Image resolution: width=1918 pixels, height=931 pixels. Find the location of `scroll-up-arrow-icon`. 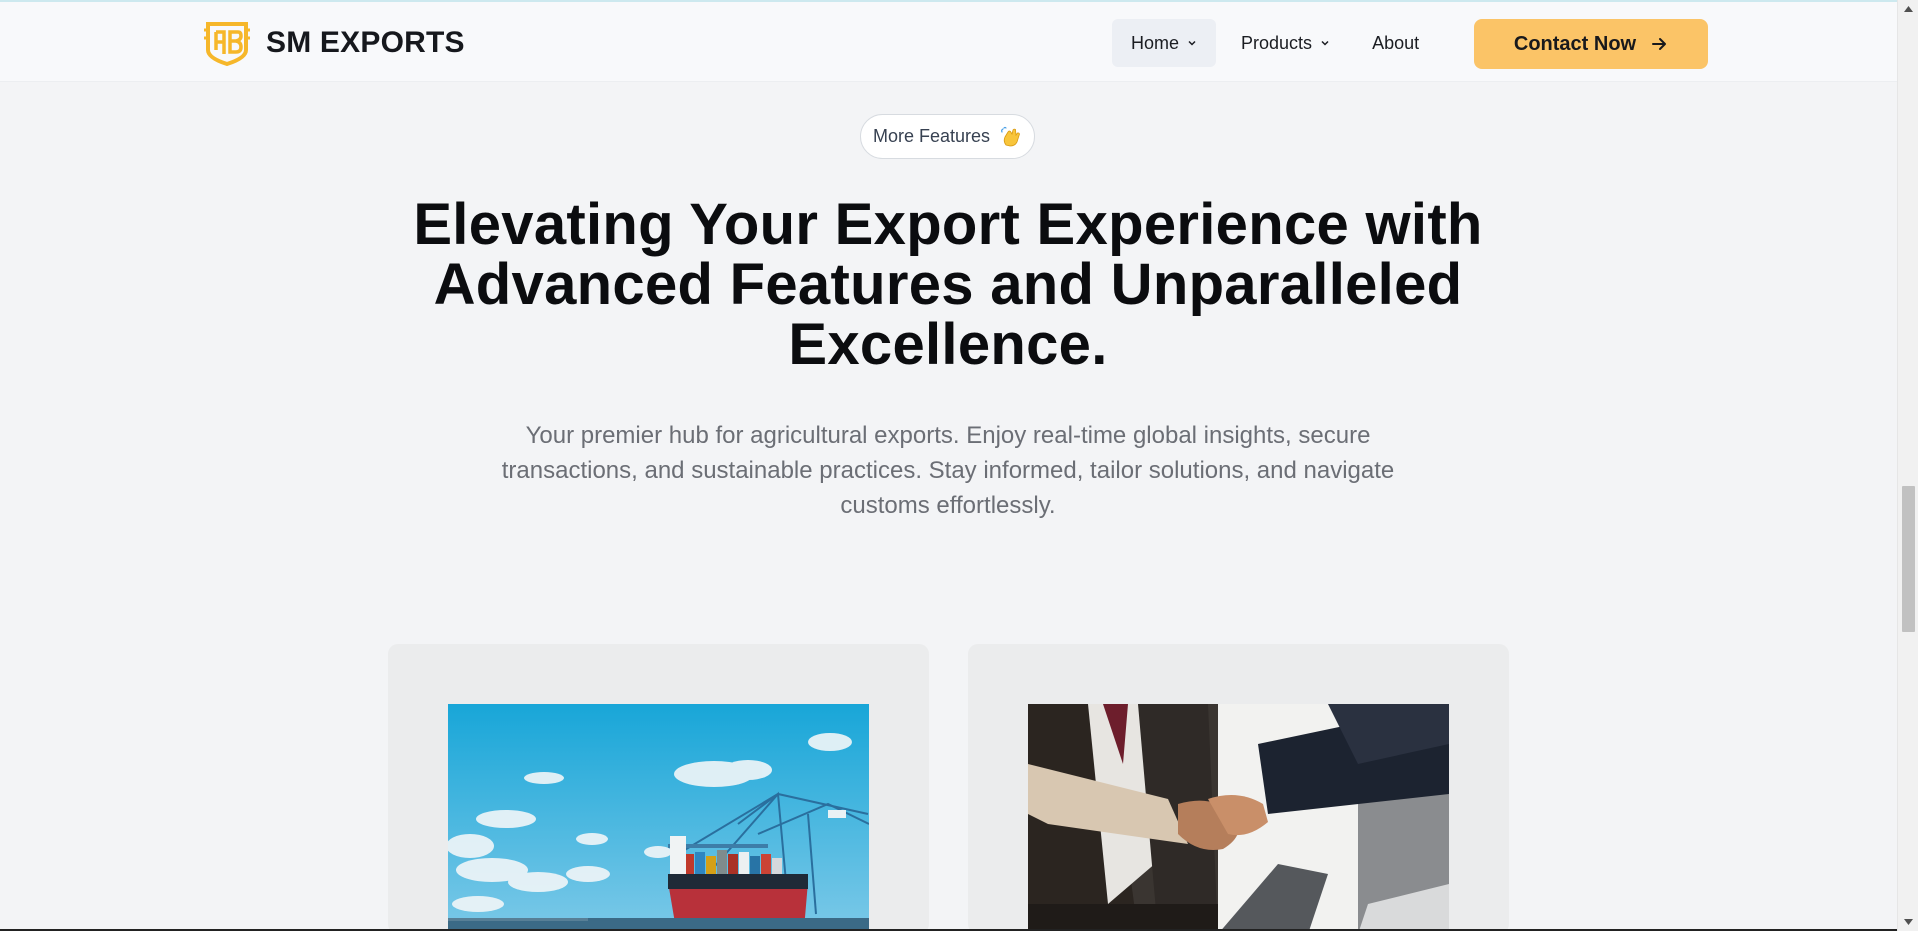

scroll-up-arrow-icon is located at coordinates (1908, 9).